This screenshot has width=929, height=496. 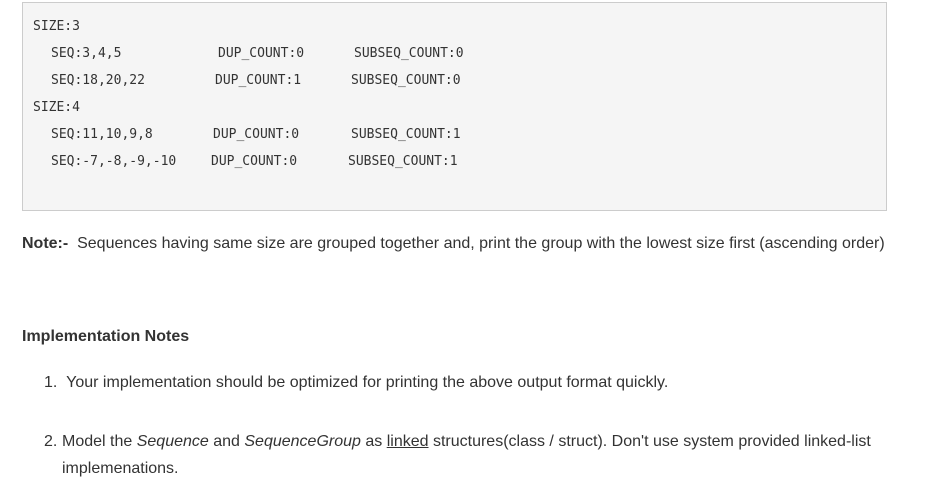 What do you see at coordinates (99, 441) in the screenshot?
I see `list-item-text: Model the` at bounding box center [99, 441].